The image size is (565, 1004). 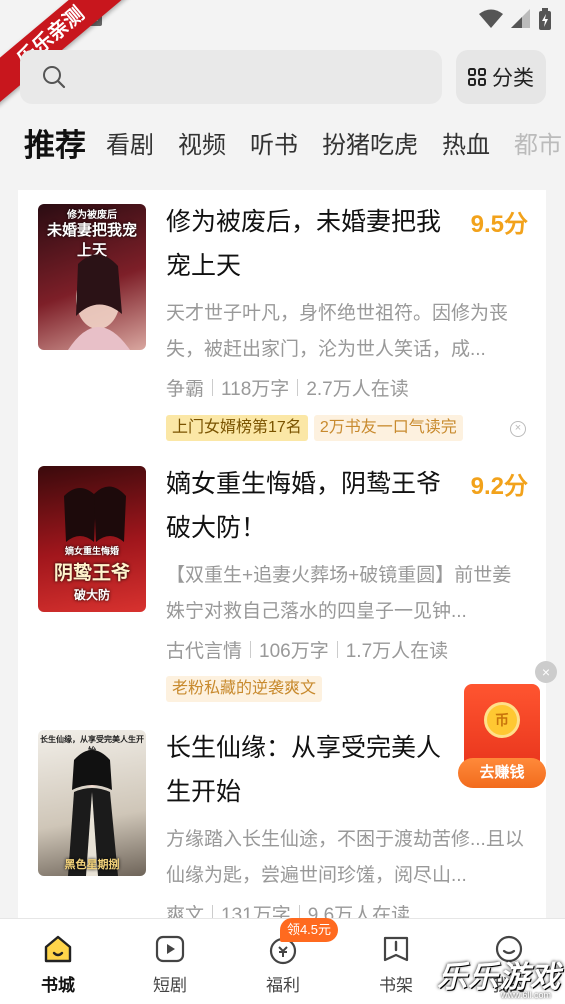 I want to click on earn-money-button: 去赚钱, so click(x=502, y=773).